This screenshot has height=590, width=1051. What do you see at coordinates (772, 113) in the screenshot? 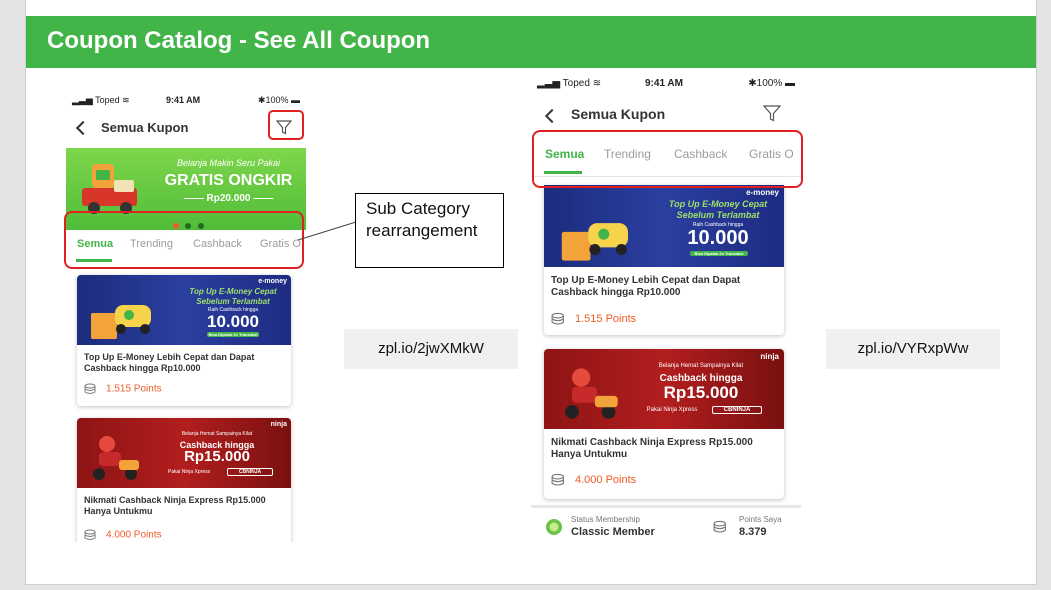
I see `filter-icon` at bounding box center [772, 113].